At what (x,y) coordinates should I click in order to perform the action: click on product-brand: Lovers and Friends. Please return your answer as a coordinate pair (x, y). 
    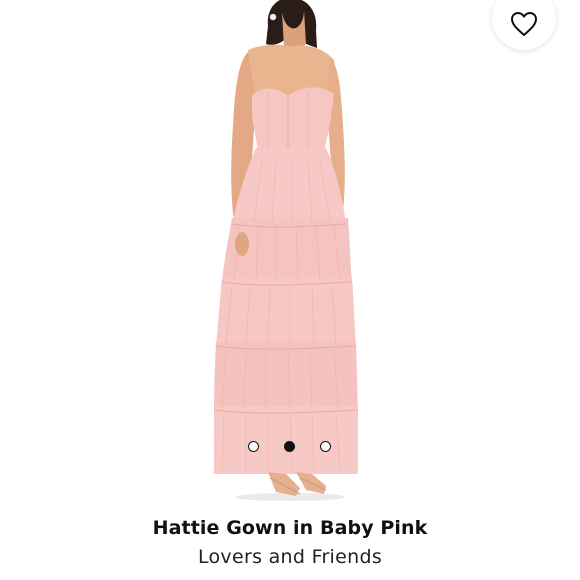
    Looking at the image, I should click on (290, 557).